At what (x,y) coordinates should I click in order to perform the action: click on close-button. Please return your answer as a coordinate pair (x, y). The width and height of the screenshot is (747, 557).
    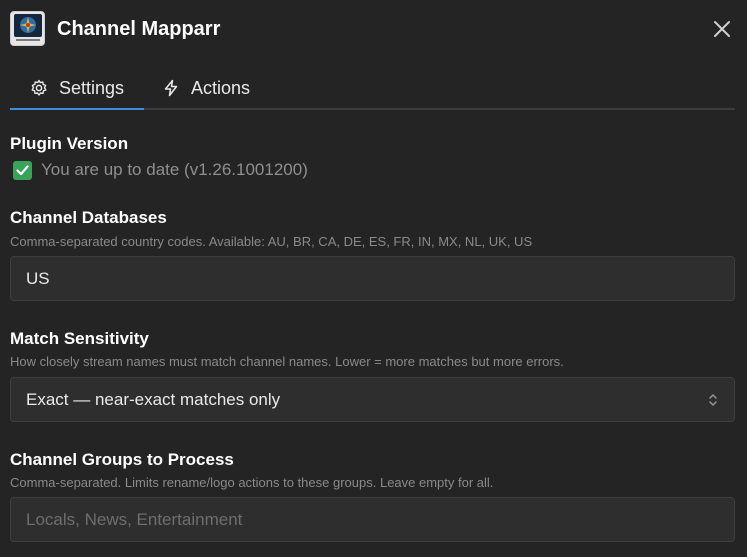
    Looking at the image, I should click on (722, 29).